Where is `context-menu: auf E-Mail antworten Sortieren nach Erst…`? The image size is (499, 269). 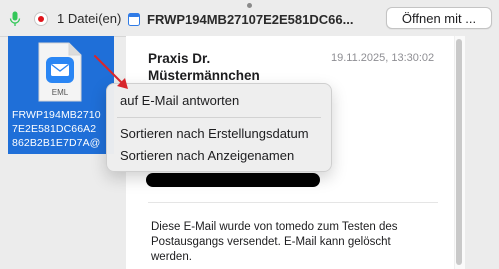 context-menu: auf E-Mail antworten Sortieren nach Erst… is located at coordinates (219, 127).